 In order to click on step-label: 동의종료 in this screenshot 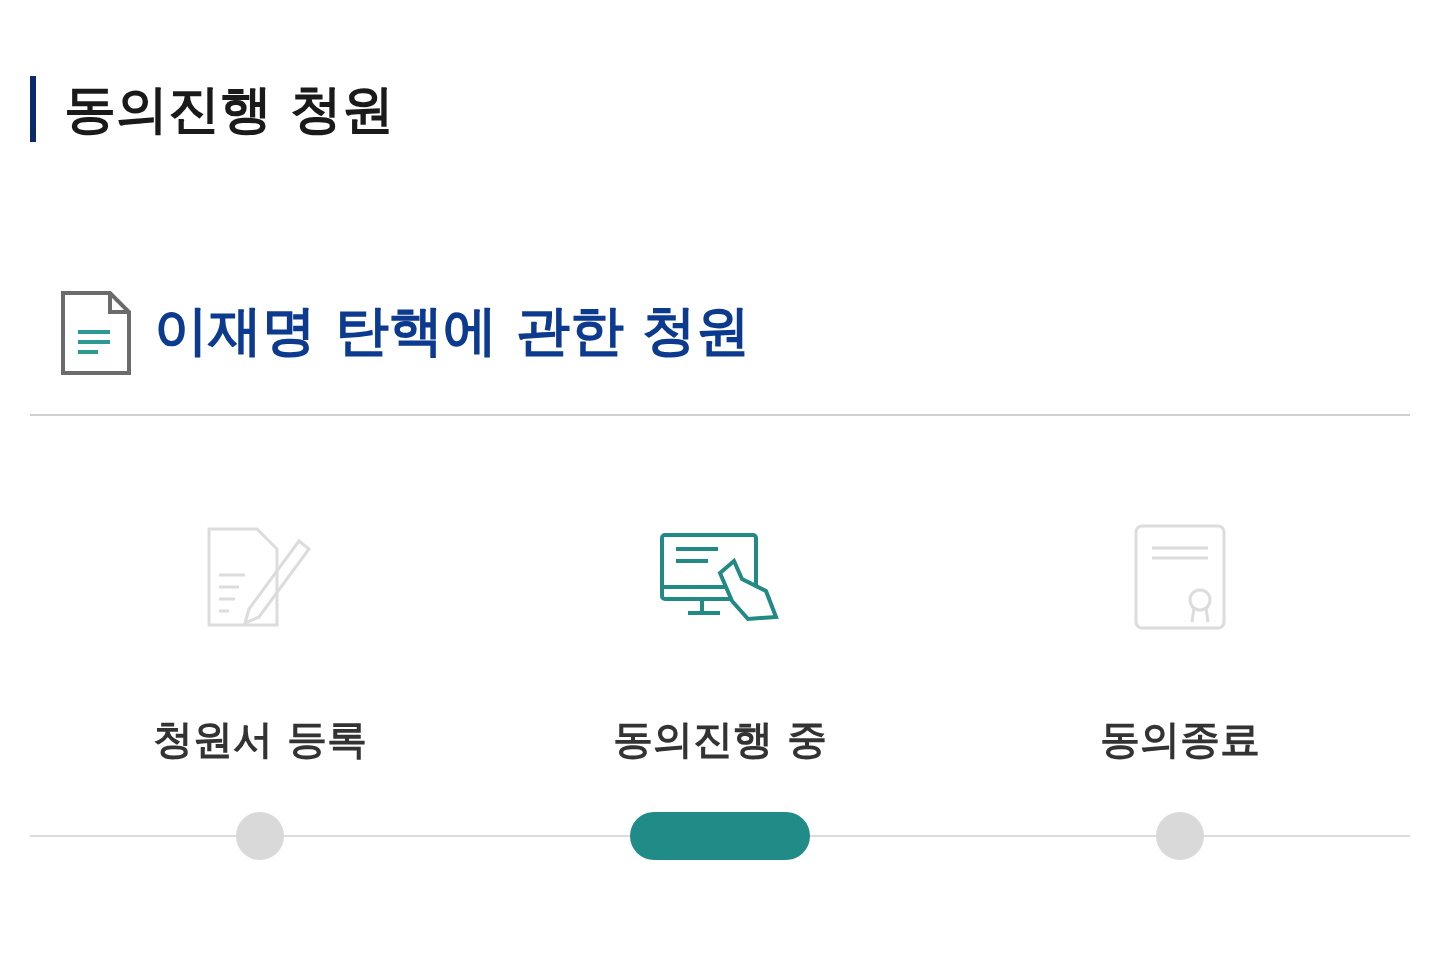, I will do `click(1180, 739)`.